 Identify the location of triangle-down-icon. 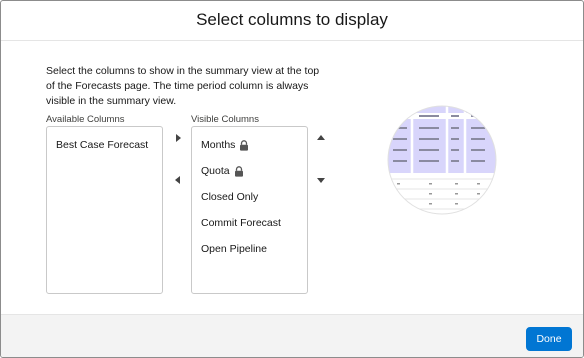
(321, 180).